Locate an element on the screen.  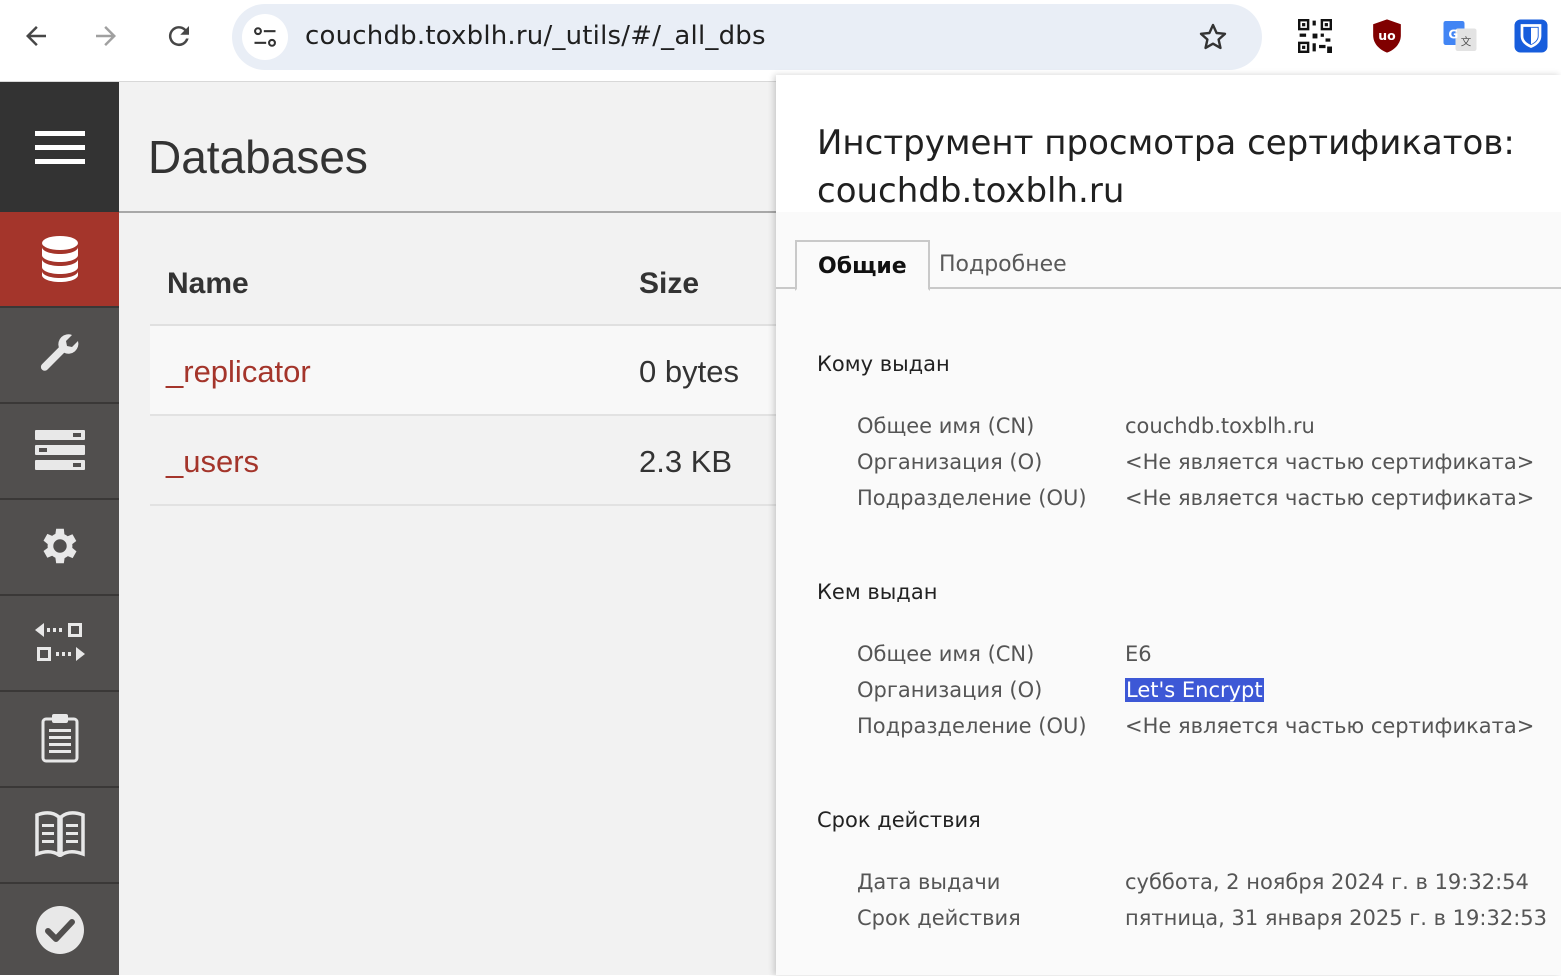
sidebar-item-setup is located at coordinates (59, 353).